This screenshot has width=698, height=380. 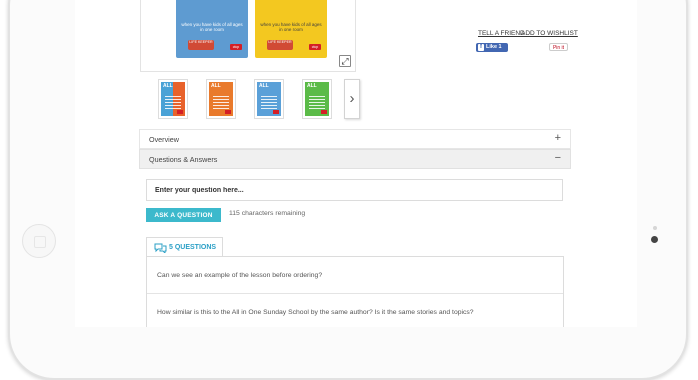 I want to click on sensor-dot, so click(x=655, y=228).